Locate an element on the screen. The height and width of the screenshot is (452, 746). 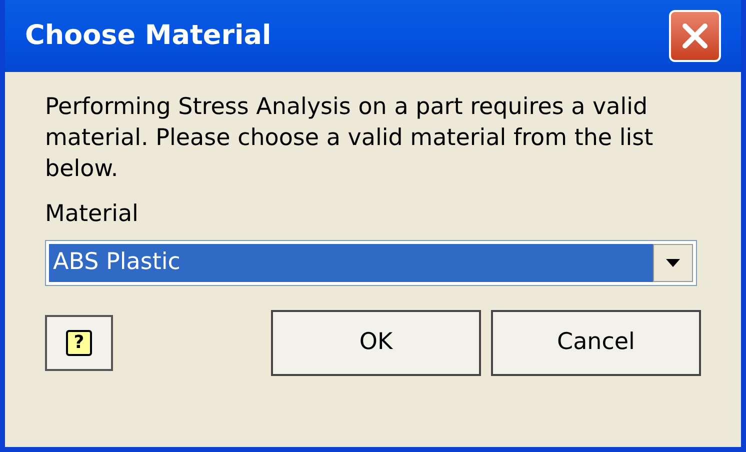
material-label: Material is located at coordinates (92, 214).